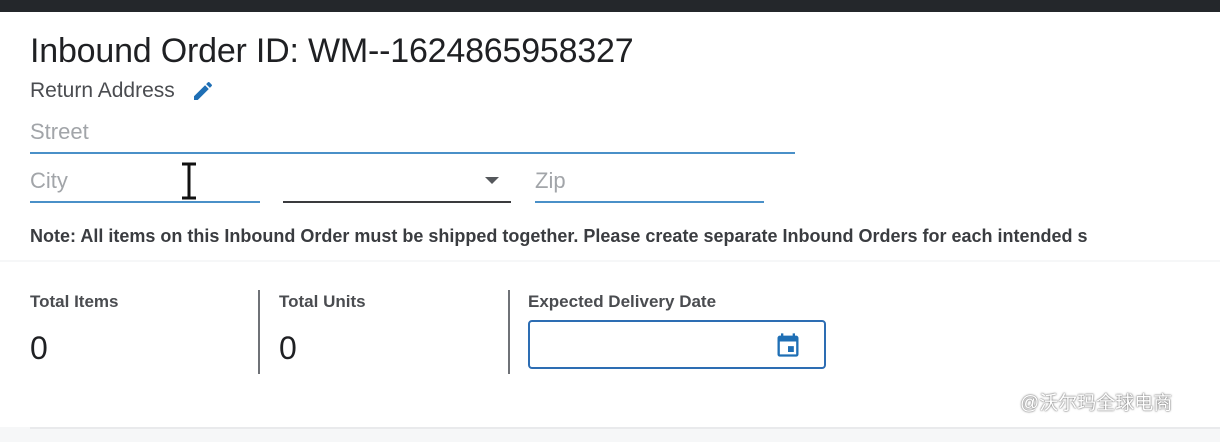 This screenshot has height=442, width=1220. I want to click on state-dropdown, so click(397, 181).